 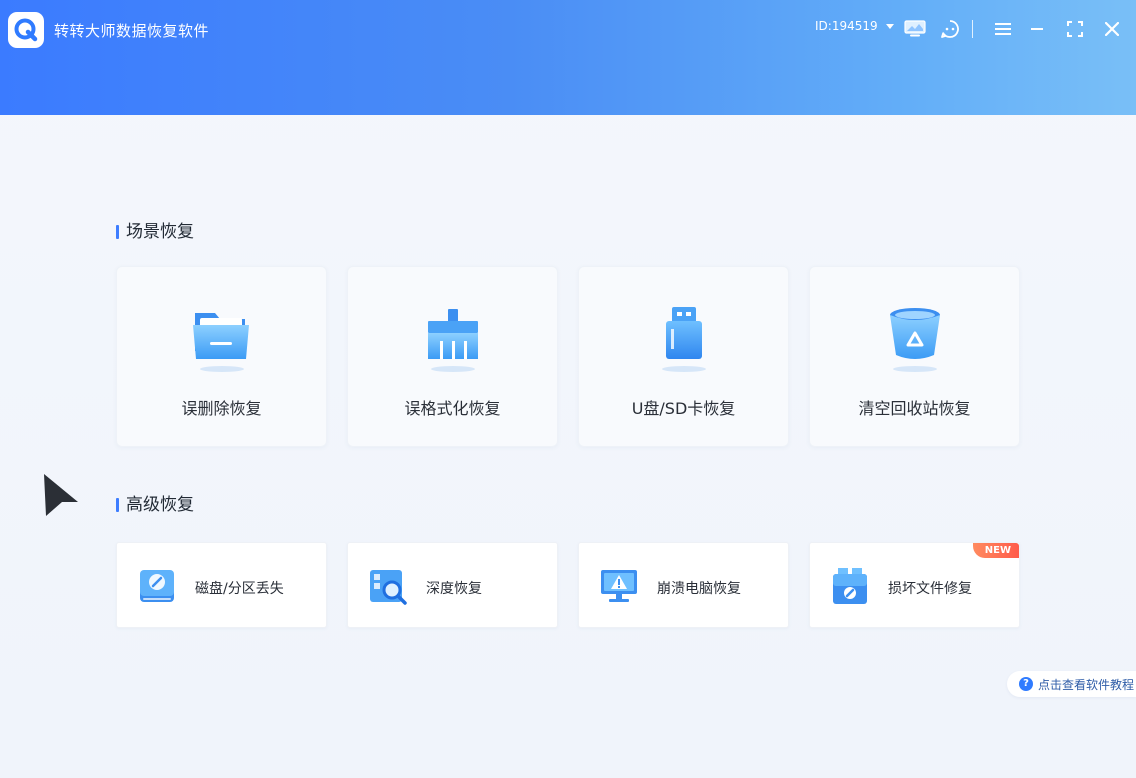 I want to click on app-logo, so click(x=26, y=30).